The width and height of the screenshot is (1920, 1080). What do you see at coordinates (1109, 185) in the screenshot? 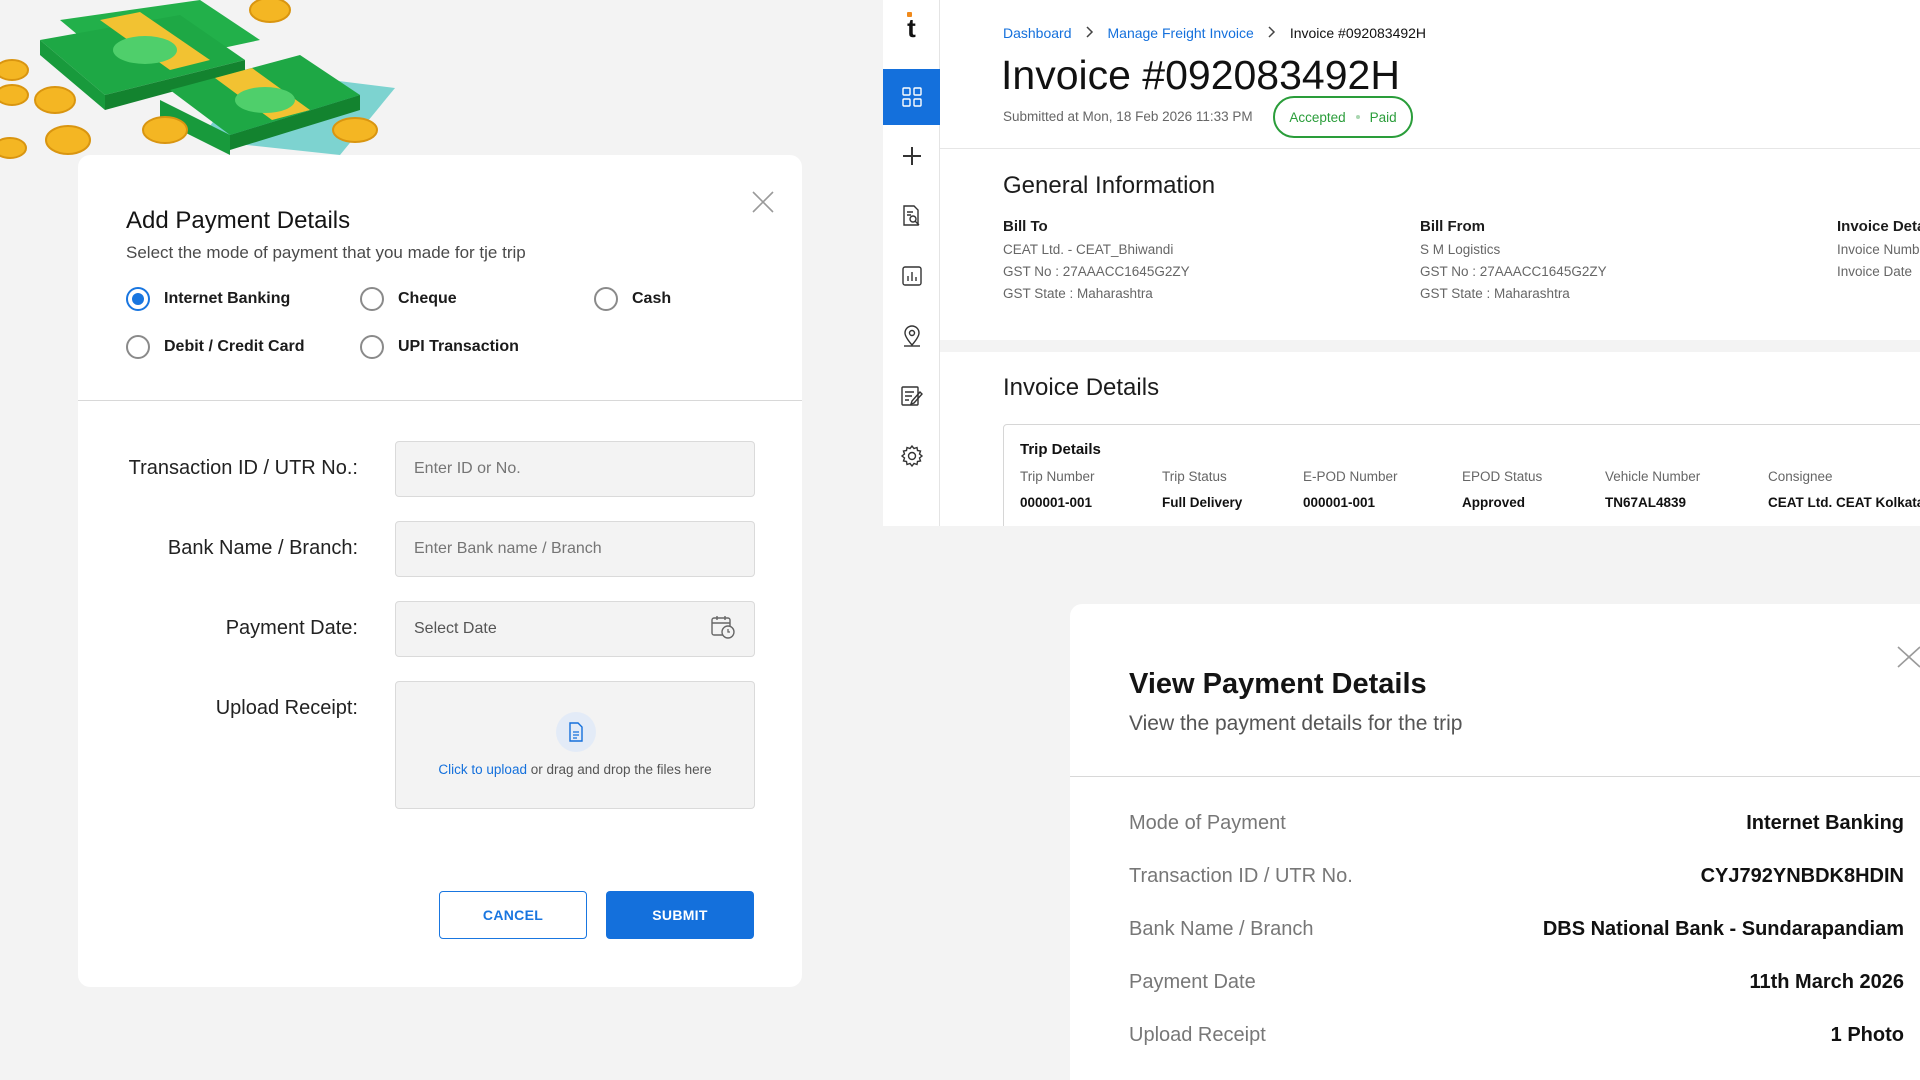
I see `general-info-title: General Information` at bounding box center [1109, 185].